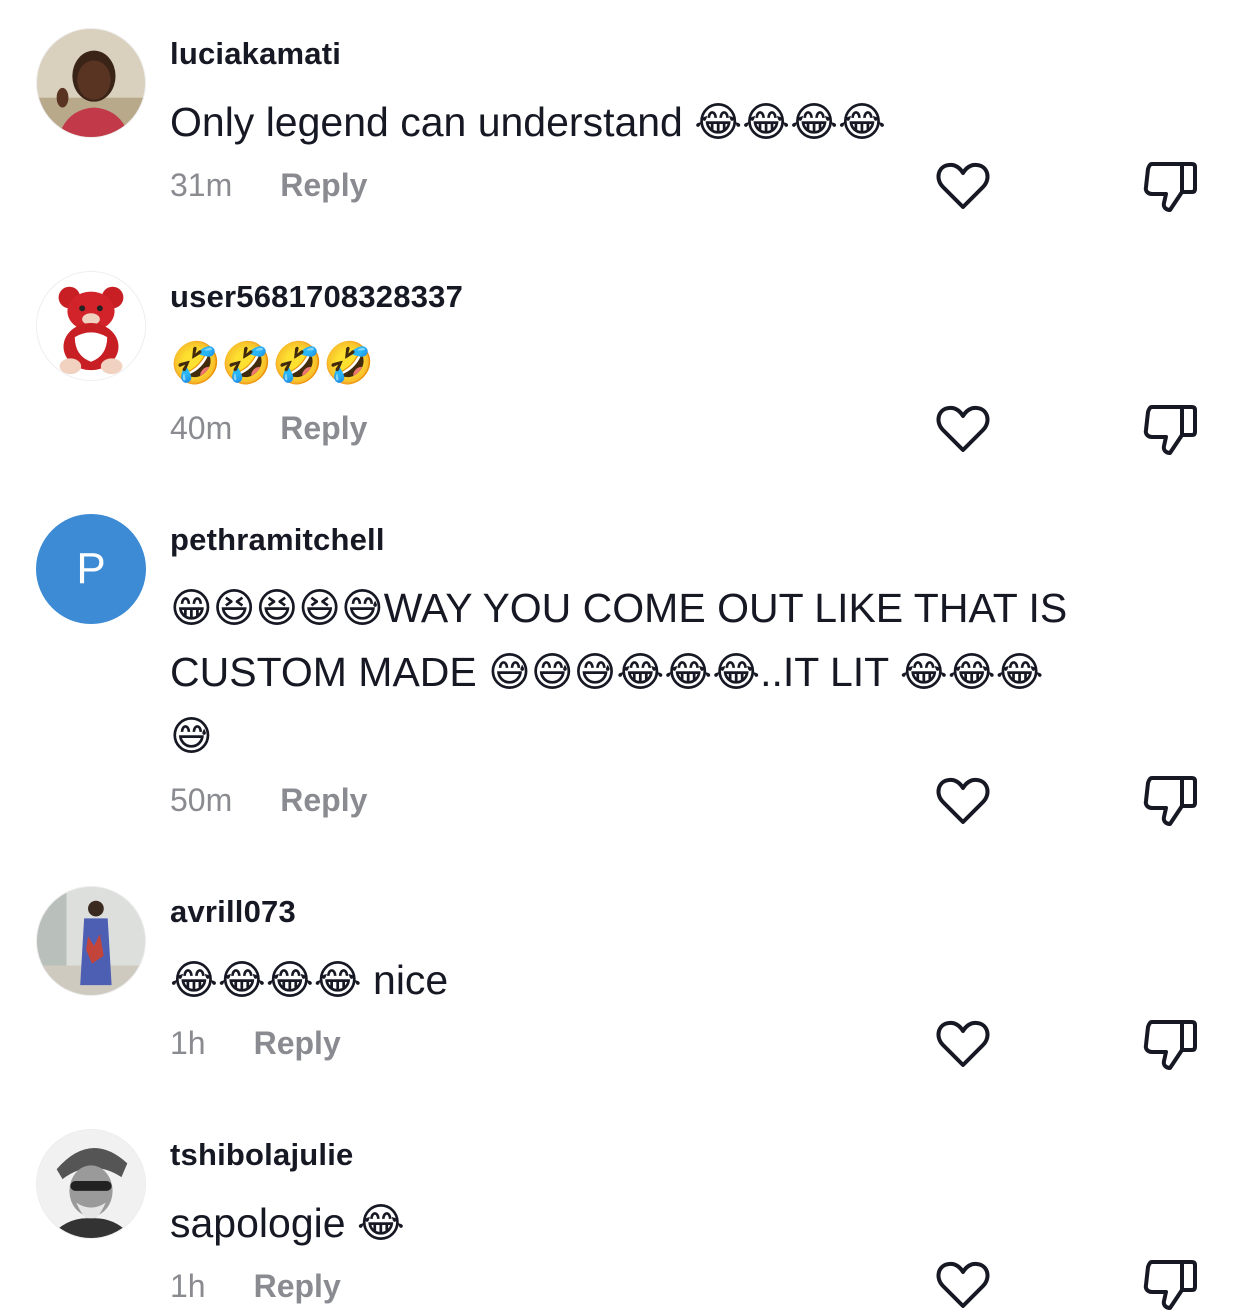 The width and height of the screenshot is (1242, 1312). I want to click on username: luciakamati, so click(255, 54).